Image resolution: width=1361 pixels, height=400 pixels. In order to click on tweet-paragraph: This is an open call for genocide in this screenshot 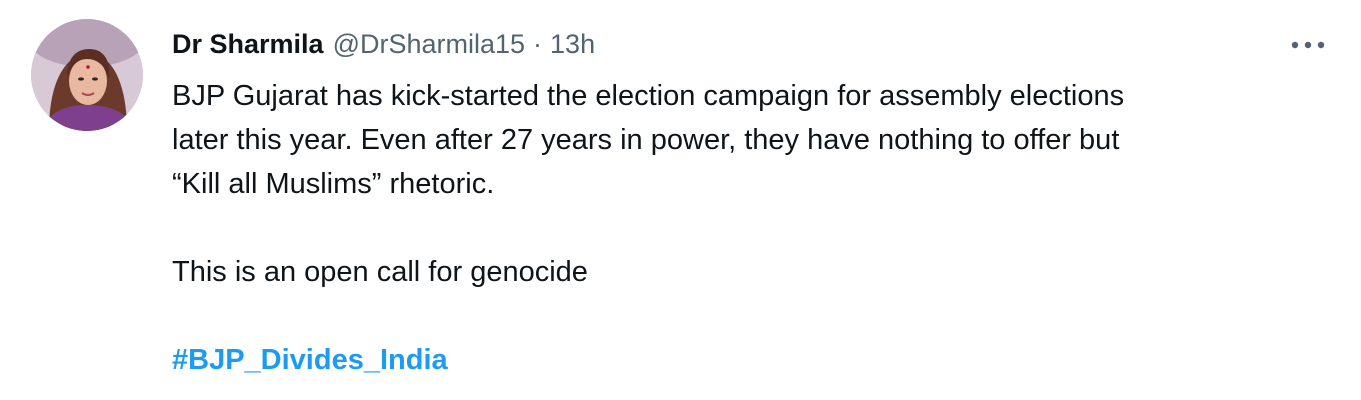, I will do `click(380, 272)`.